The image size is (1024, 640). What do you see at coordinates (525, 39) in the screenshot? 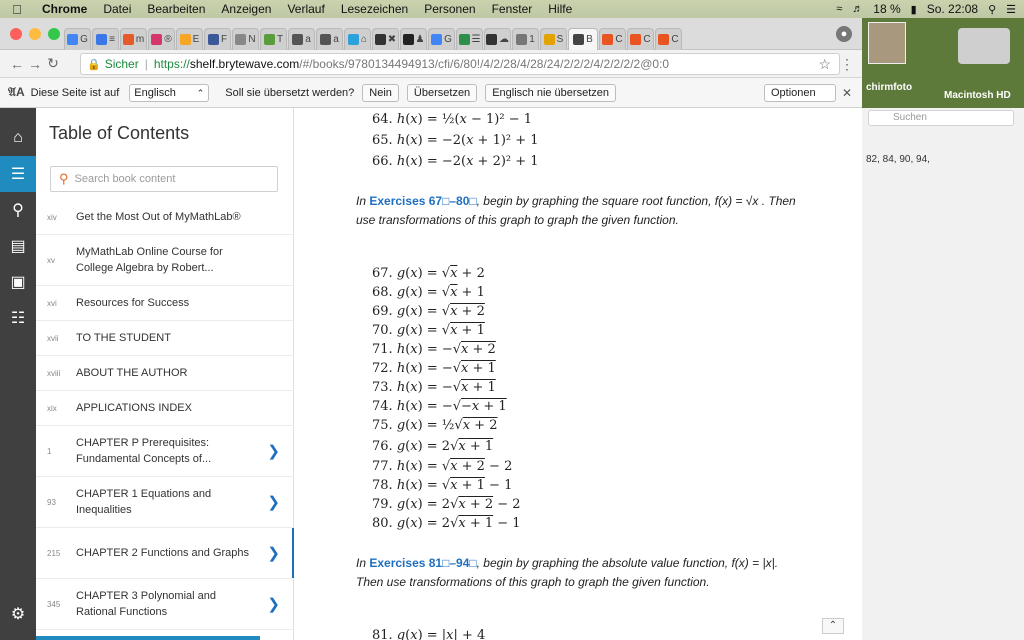
I see `browser-tab: 1` at bounding box center [525, 39].